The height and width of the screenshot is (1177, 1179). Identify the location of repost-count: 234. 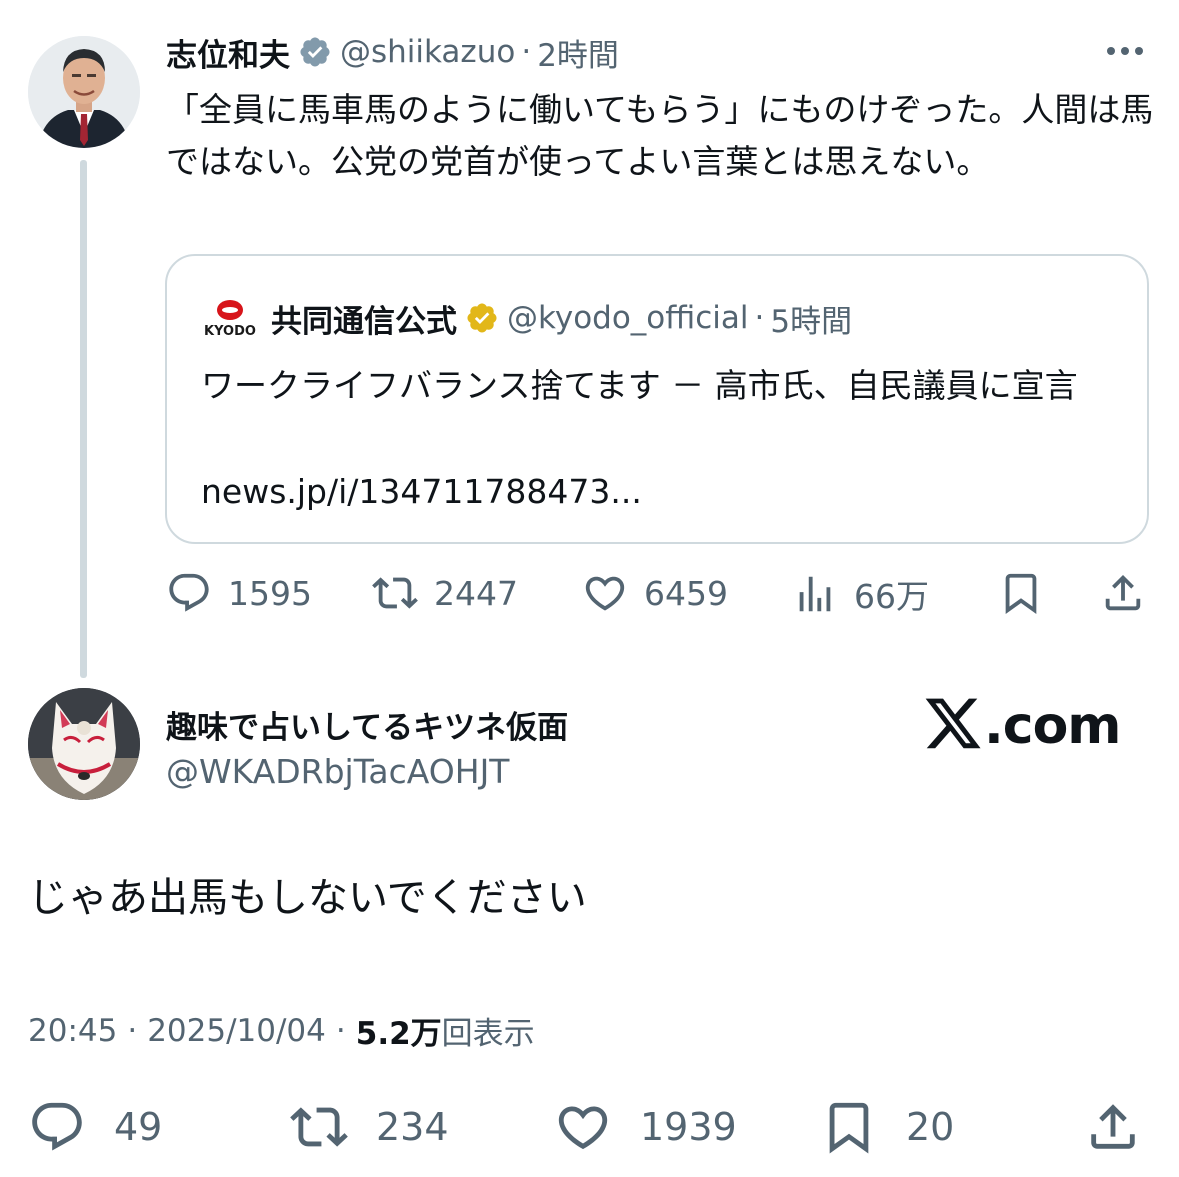
(412, 1127).